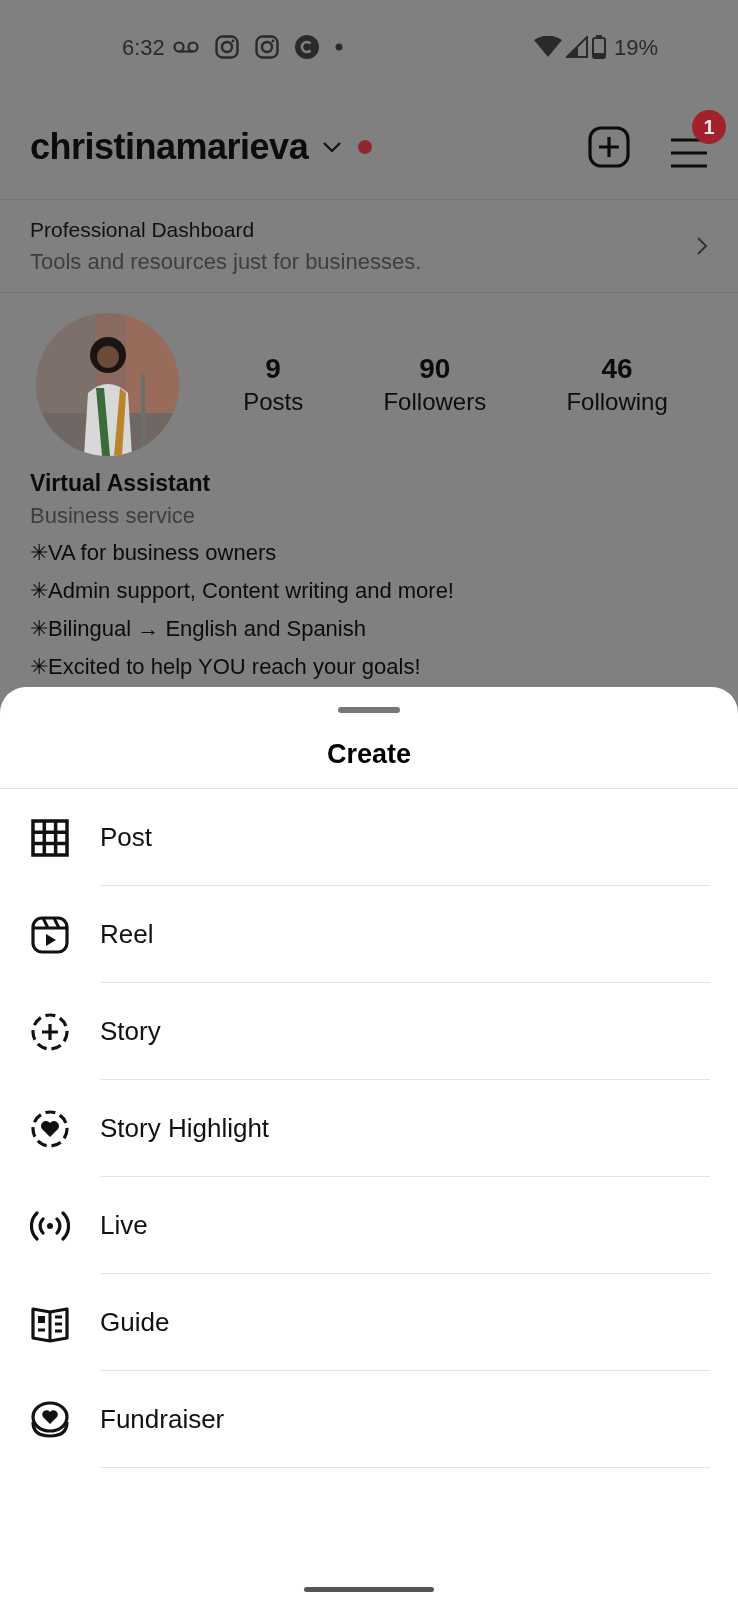 Image resolution: width=738 pixels, height=1600 pixels. What do you see at coordinates (547, 47) in the screenshot?
I see `wifi-icon` at bounding box center [547, 47].